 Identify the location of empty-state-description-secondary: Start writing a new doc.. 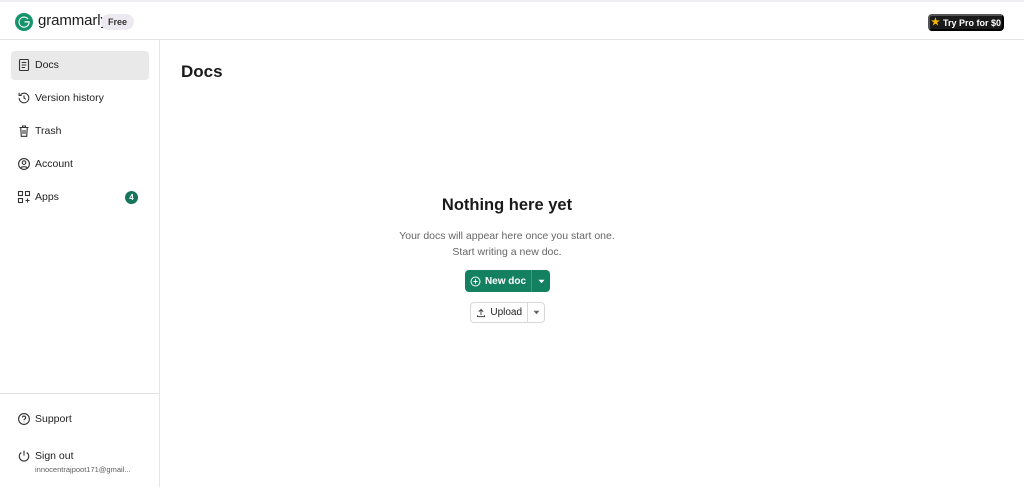
(507, 252).